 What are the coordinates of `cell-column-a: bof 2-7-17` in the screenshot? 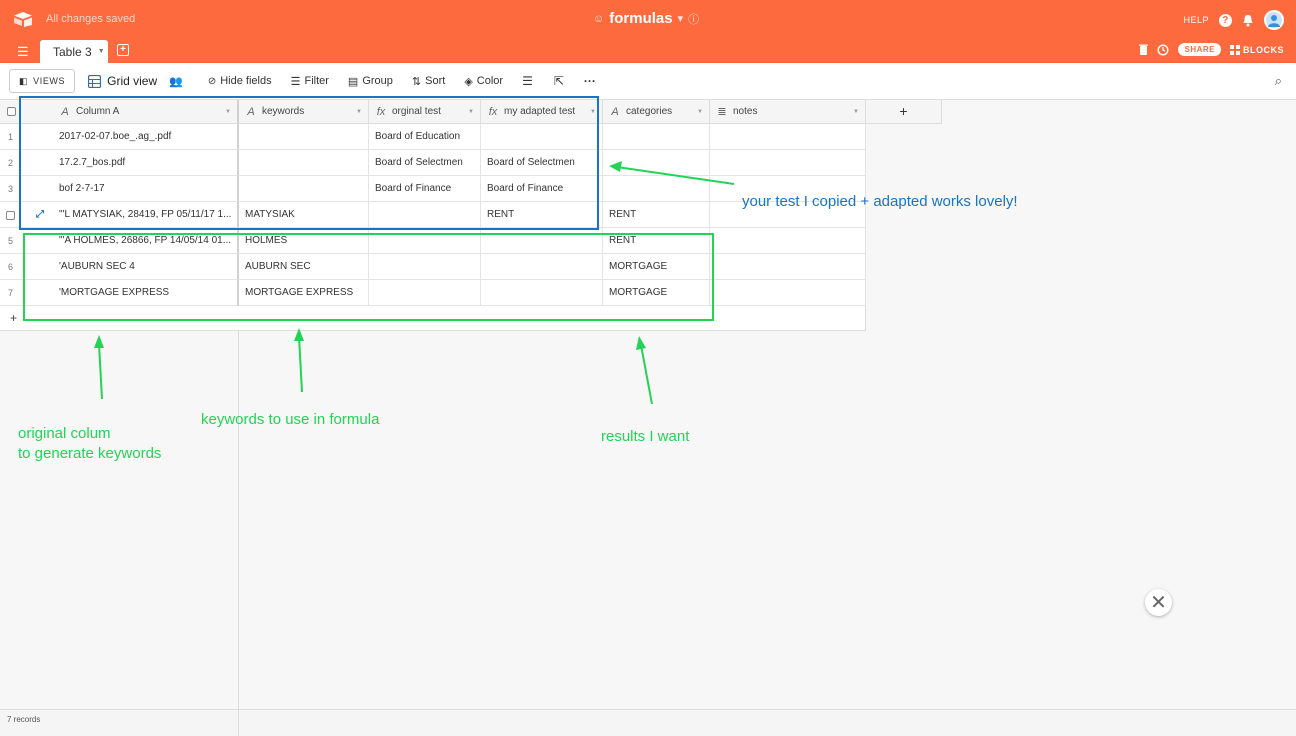 It's located at (130, 189).